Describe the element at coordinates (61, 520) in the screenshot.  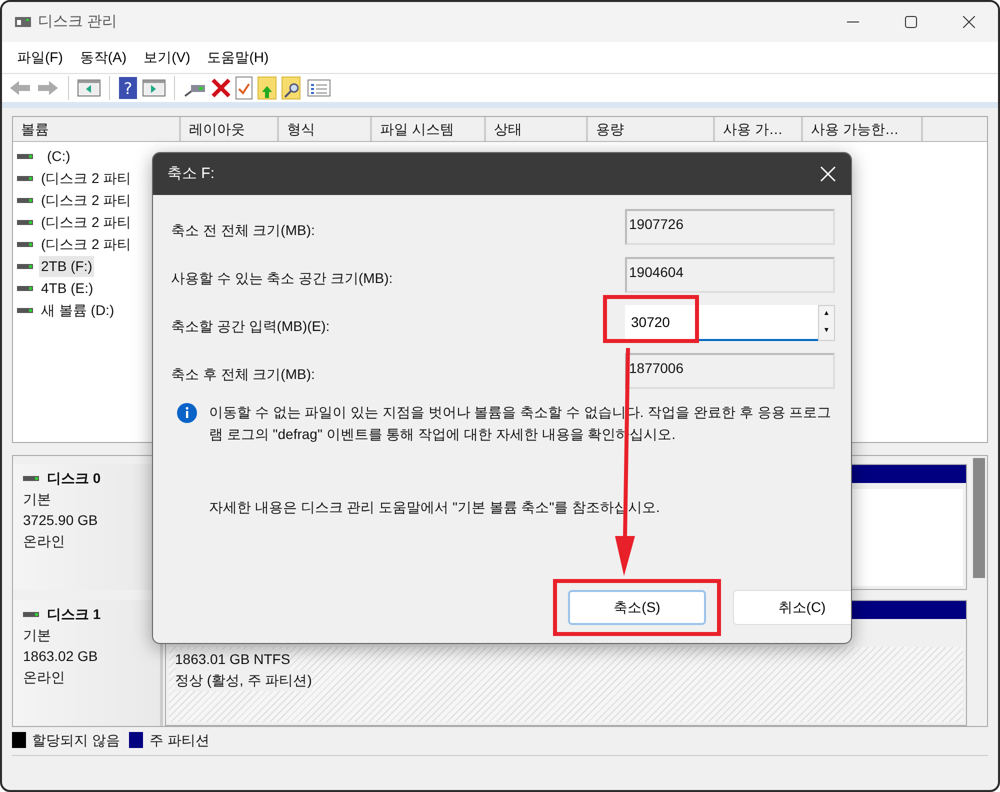
I see `disk-size: 3725.90 GB` at that location.